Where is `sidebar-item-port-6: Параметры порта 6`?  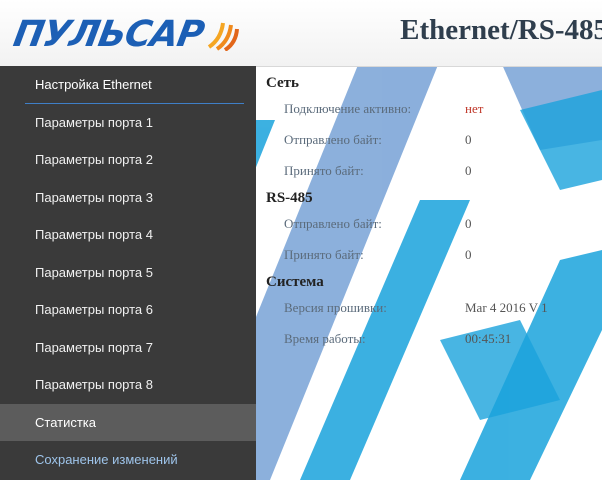
sidebar-item-port-6: Параметры порта 6 is located at coordinates (128, 310).